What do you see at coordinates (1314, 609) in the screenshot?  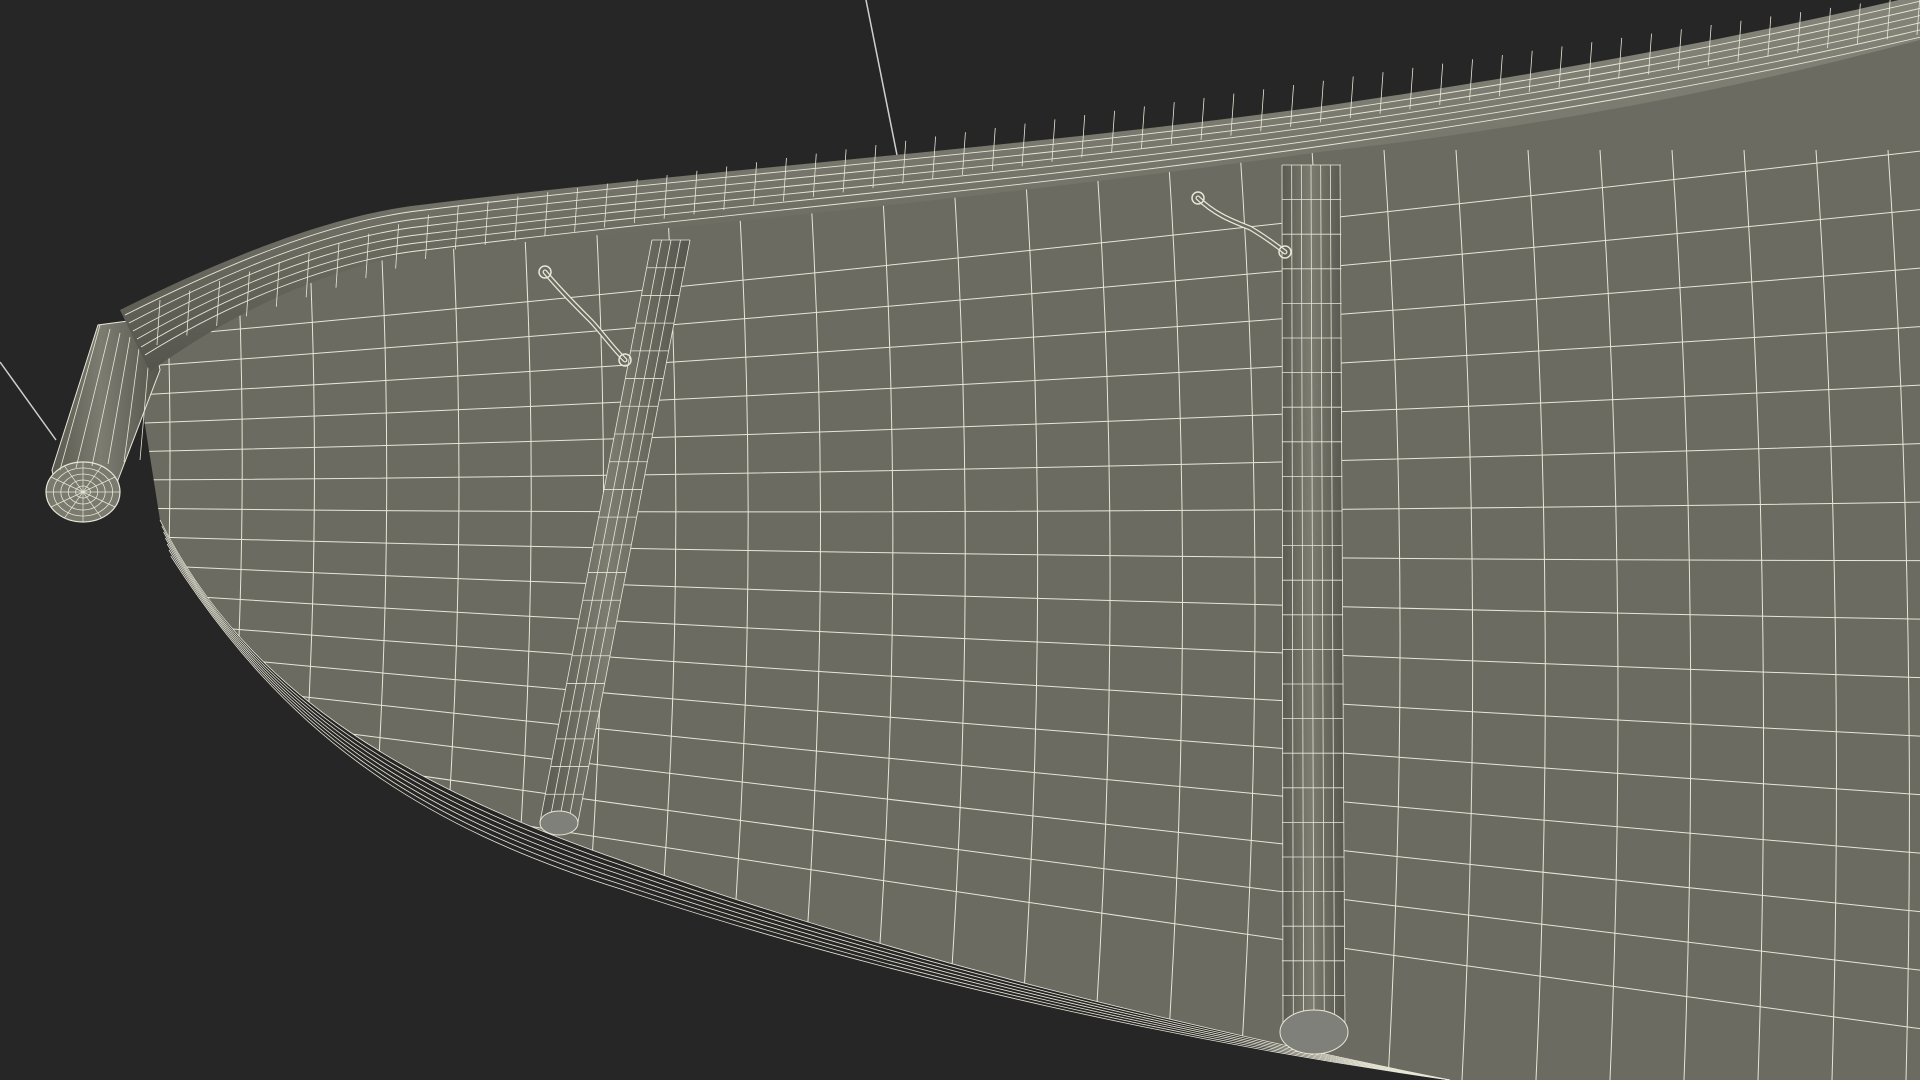 I see `right-strut` at bounding box center [1314, 609].